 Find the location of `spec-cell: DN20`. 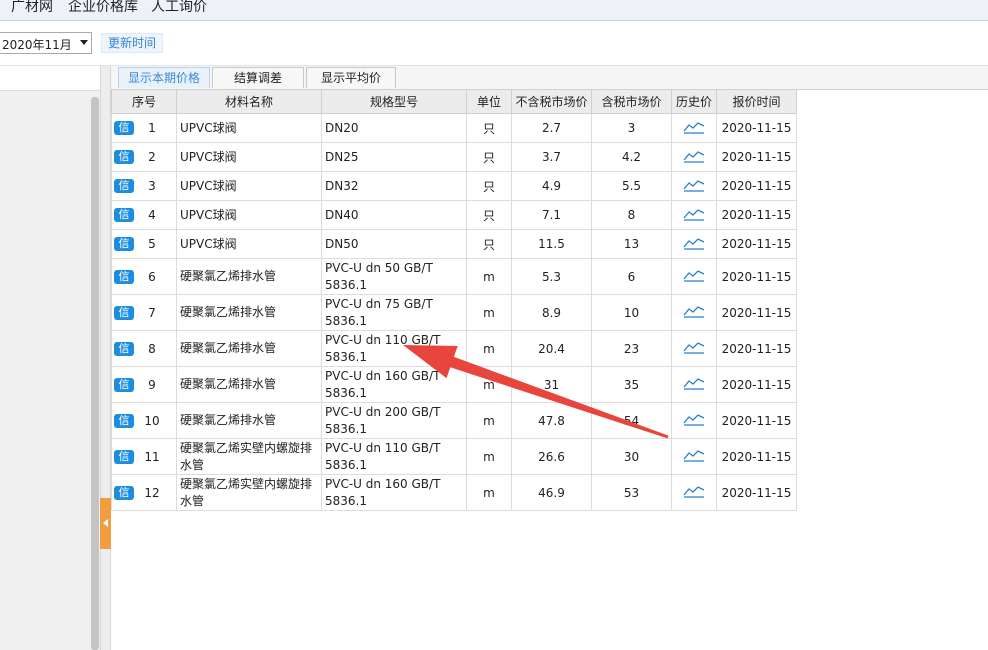

spec-cell: DN20 is located at coordinates (394, 128).